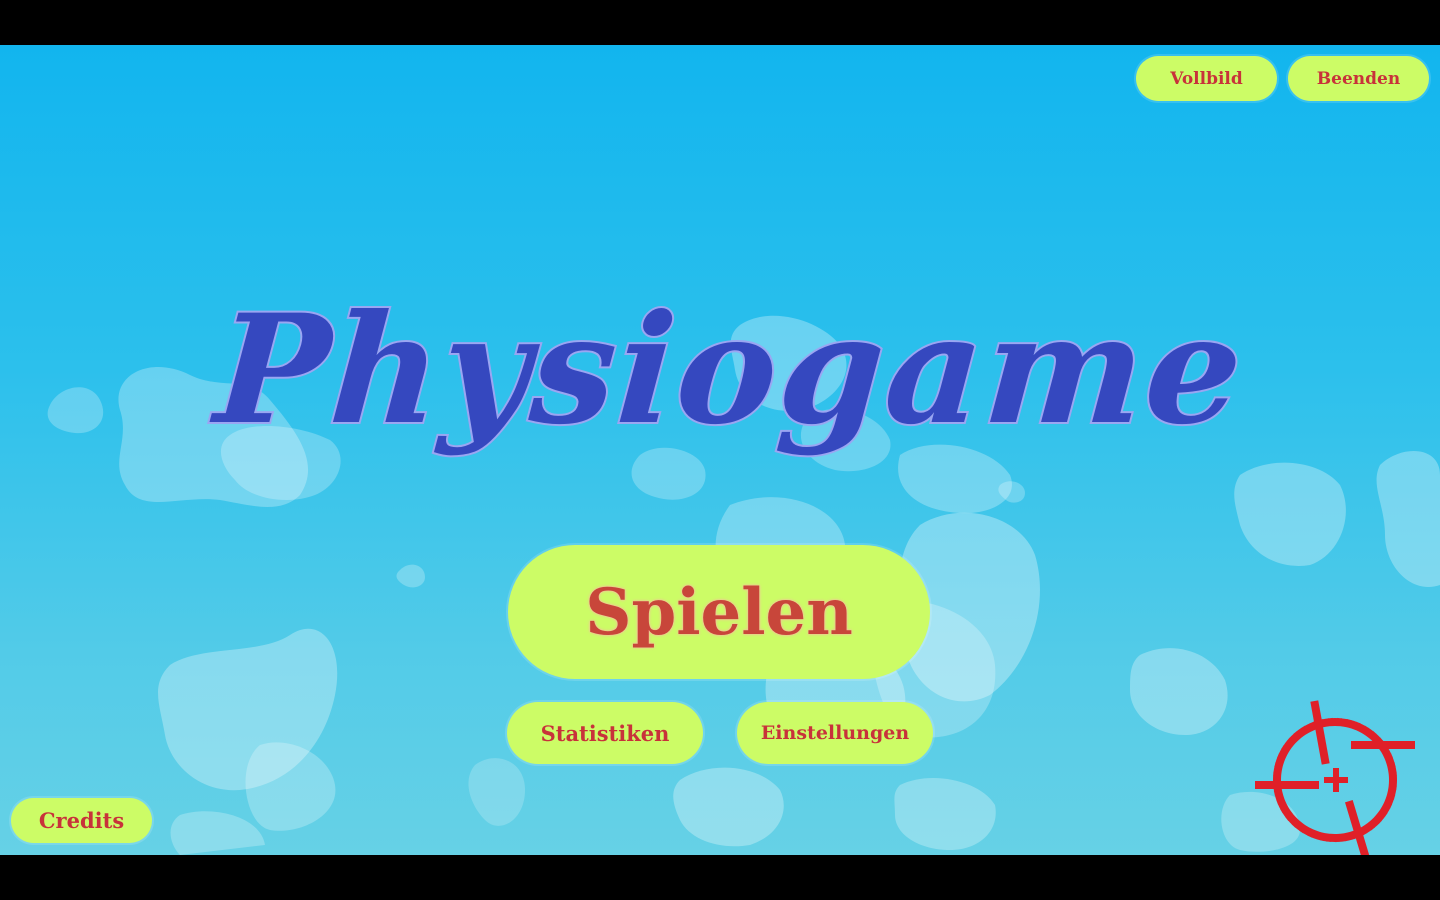 The width and height of the screenshot is (1440, 900). I want to click on quit-button: Beenden, so click(1358, 78).